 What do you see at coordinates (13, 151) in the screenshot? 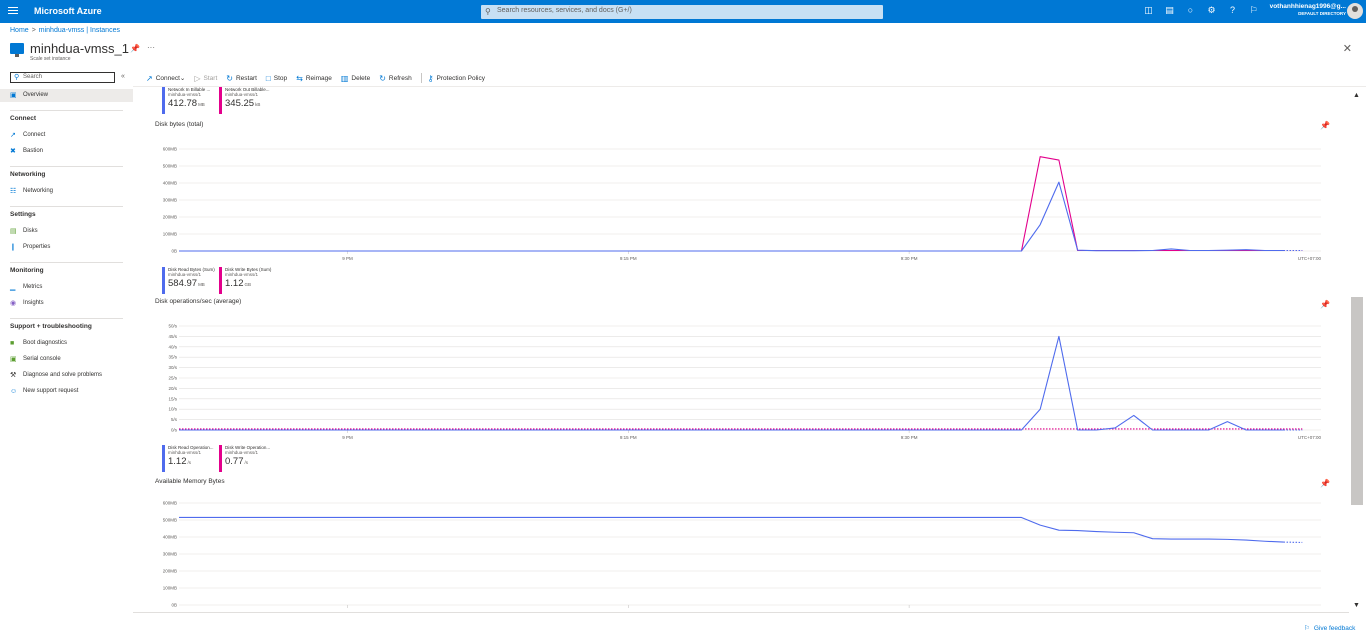
I see `bastion-icon: ✖` at bounding box center [13, 151].